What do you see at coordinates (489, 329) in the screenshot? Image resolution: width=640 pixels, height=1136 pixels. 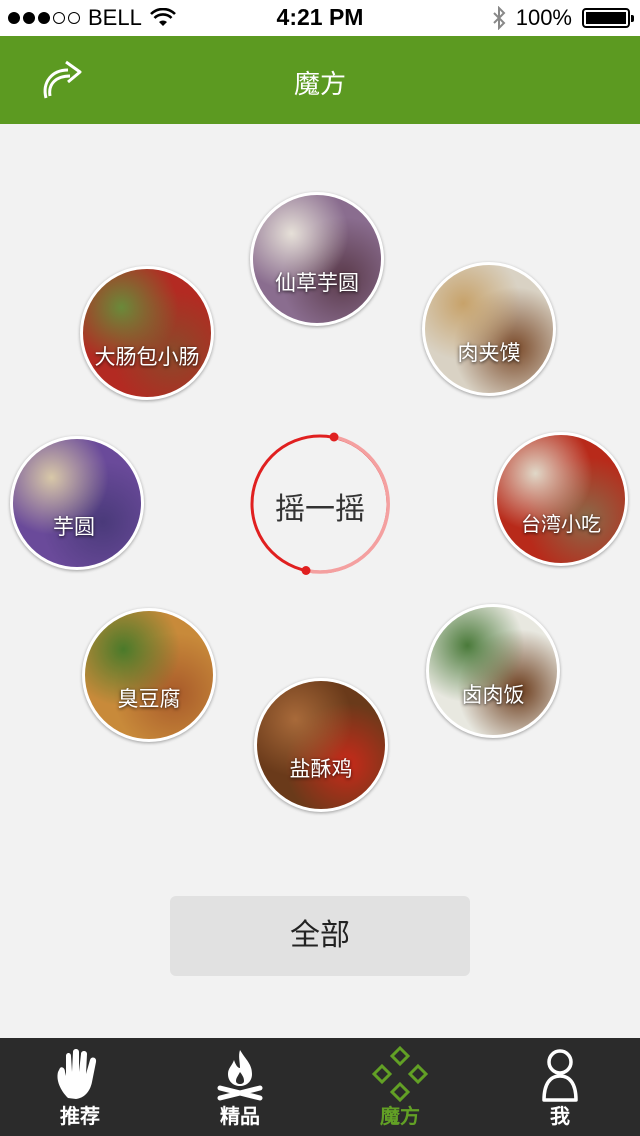 I see `food-item-roujiamo: 肉夹馍` at bounding box center [489, 329].